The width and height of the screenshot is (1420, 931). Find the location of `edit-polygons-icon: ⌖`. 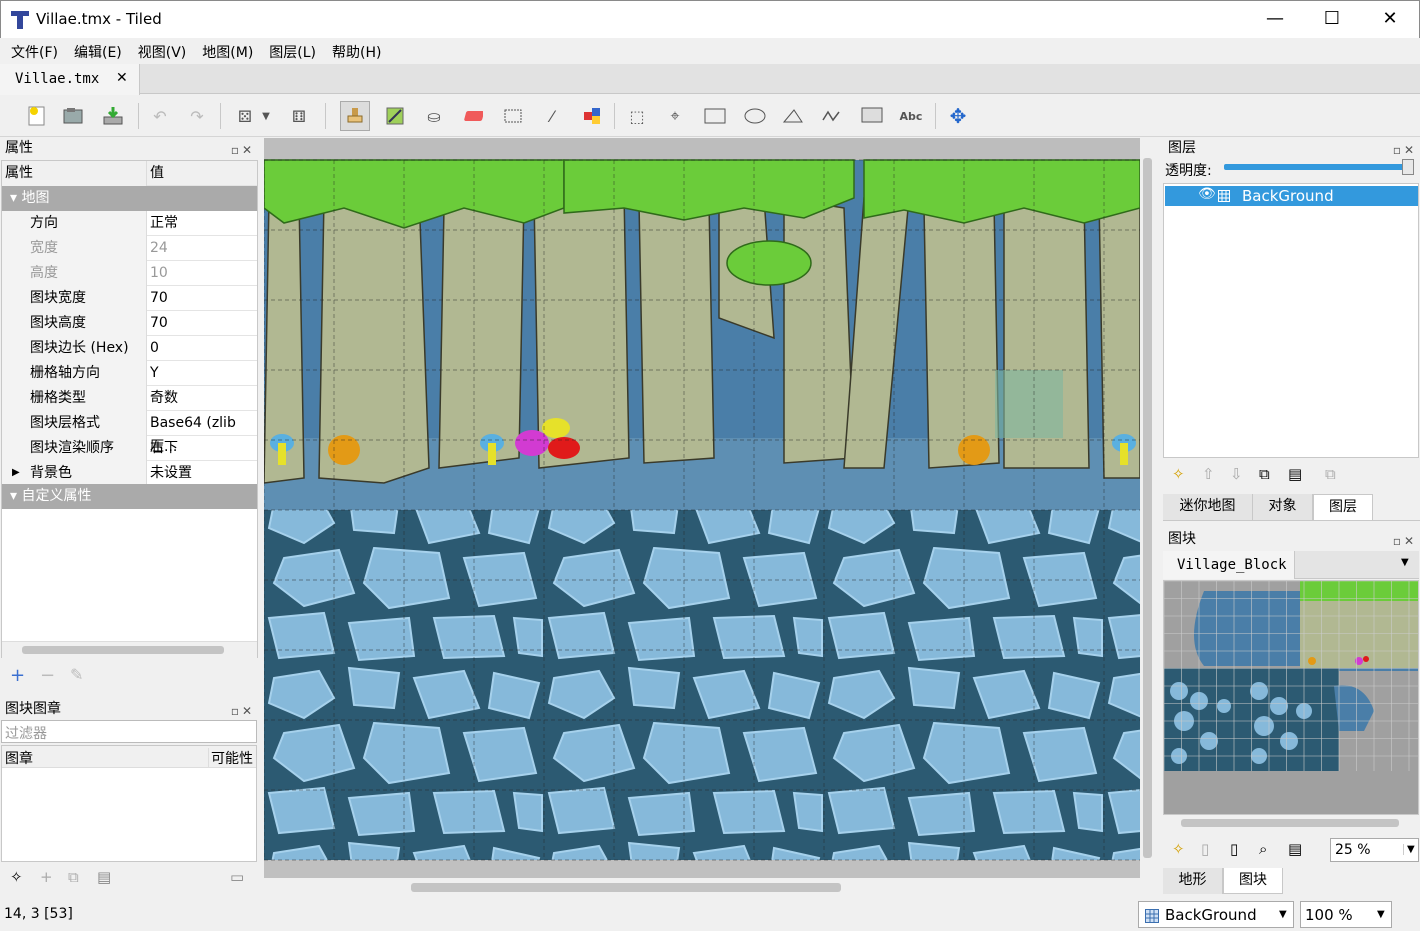

edit-polygons-icon: ⌖ is located at coordinates (675, 116).